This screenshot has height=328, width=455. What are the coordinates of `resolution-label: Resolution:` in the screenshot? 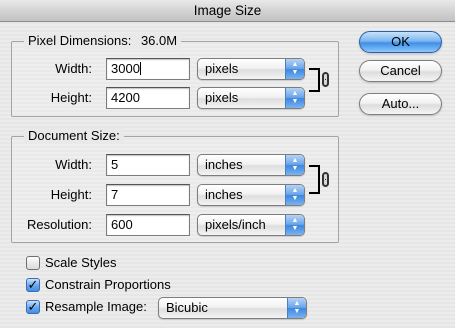 It's located at (59, 224).